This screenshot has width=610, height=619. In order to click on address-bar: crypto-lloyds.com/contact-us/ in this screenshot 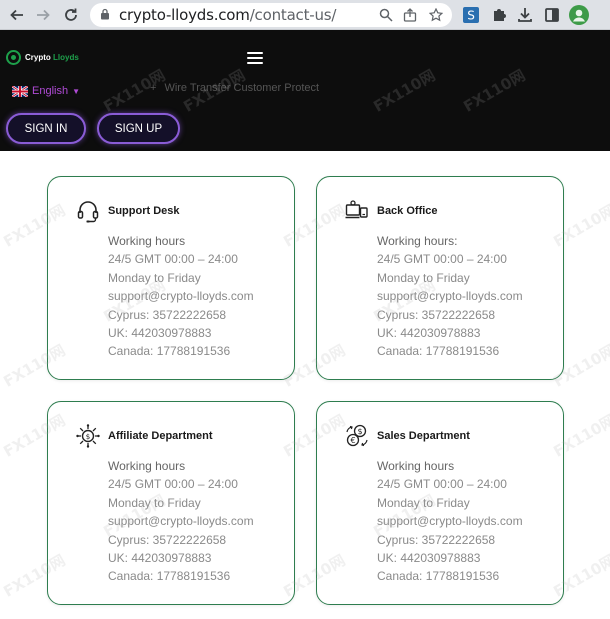, I will do `click(271, 15)`.